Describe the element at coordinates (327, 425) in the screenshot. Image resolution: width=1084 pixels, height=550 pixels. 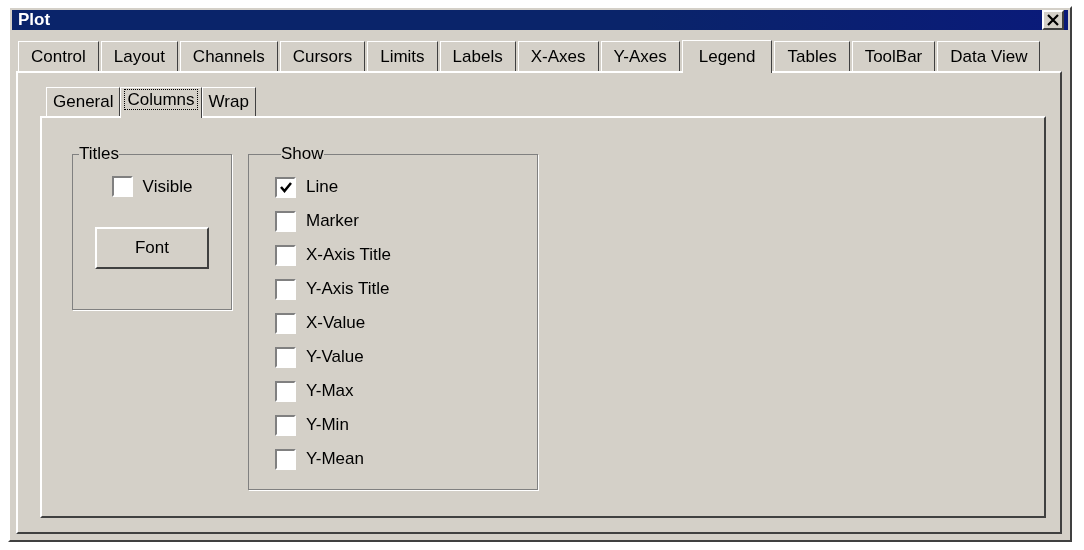
I see `checkbox-label: Y-Min` at that location.